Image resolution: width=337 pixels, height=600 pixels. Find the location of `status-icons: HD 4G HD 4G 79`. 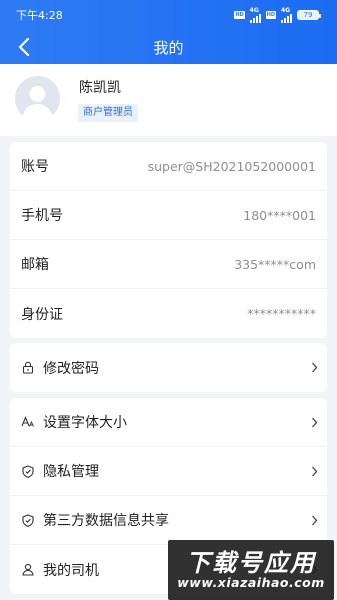

status-icons: HD 4G HD 4G 79 is located at coordinates (277, 15).